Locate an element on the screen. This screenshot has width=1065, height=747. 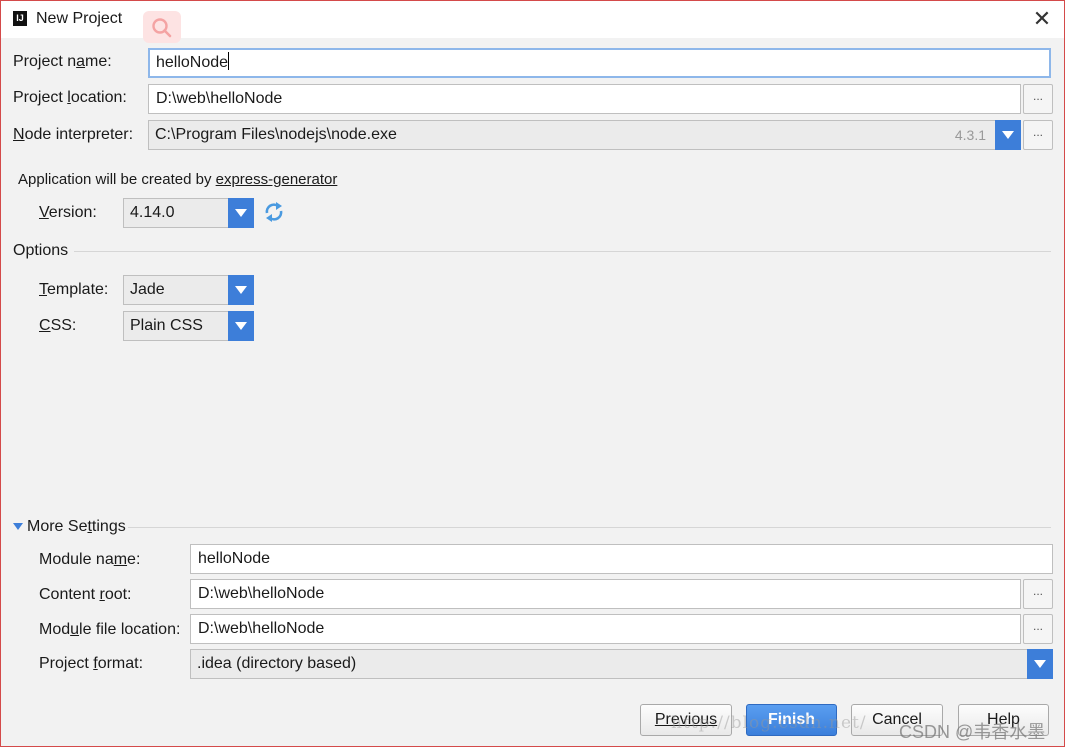
template-label: Template: is located at coordinates (74, 289).